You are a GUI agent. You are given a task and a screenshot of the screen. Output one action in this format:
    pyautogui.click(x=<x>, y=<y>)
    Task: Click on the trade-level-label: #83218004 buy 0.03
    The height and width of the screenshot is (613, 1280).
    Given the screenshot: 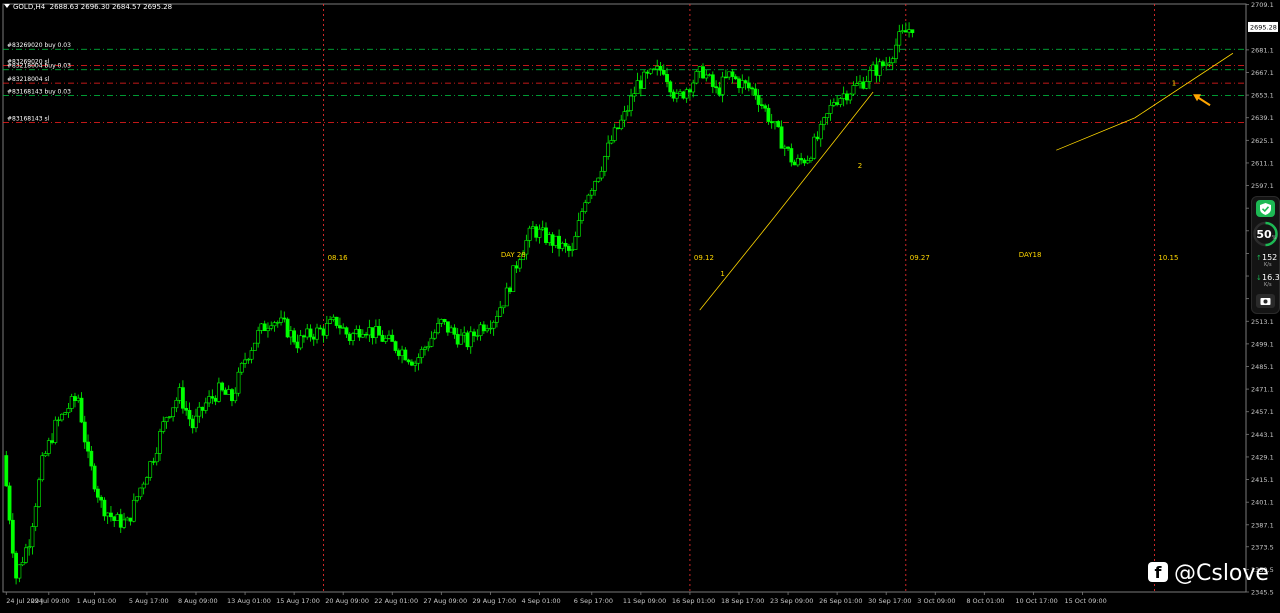 What is the action you would take?
    pyautogui.click(x=39, y=66)
    